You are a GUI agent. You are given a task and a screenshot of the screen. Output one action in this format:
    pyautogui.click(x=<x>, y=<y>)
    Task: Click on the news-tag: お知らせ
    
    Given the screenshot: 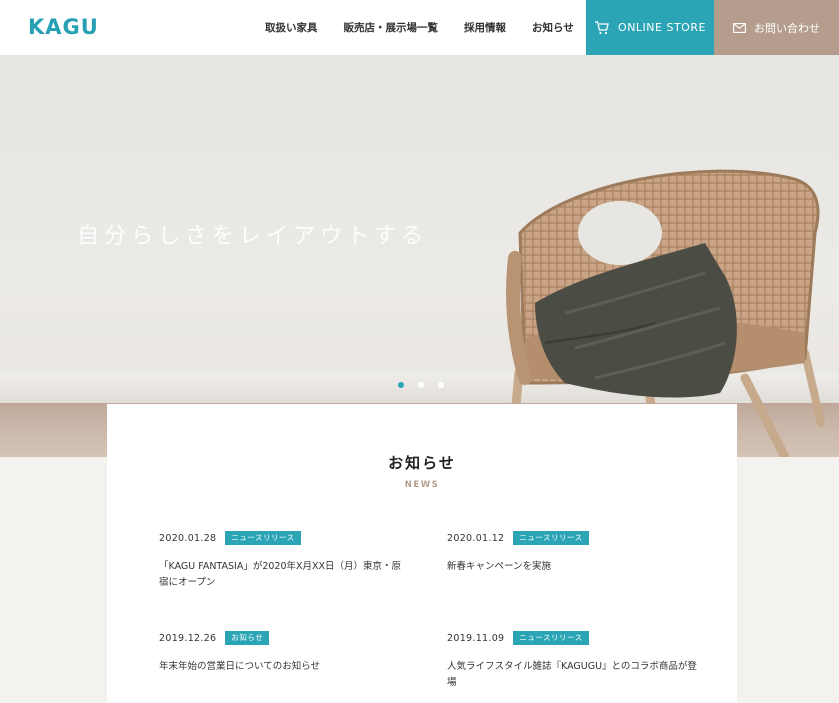 What is the action you would take?
    pyautogui.click(x=247, y=638)
    